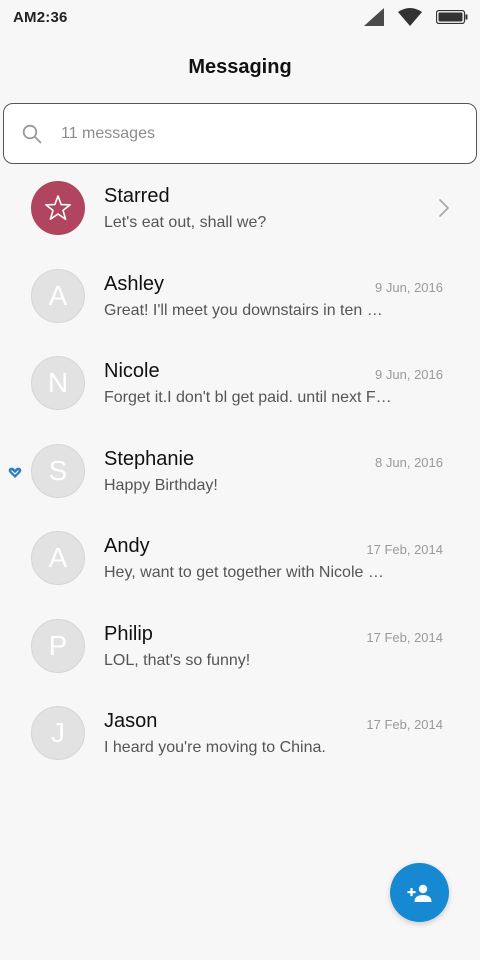 This screenshot has height=960, width=480. I want to click on avatar: S, so click(58, 470).